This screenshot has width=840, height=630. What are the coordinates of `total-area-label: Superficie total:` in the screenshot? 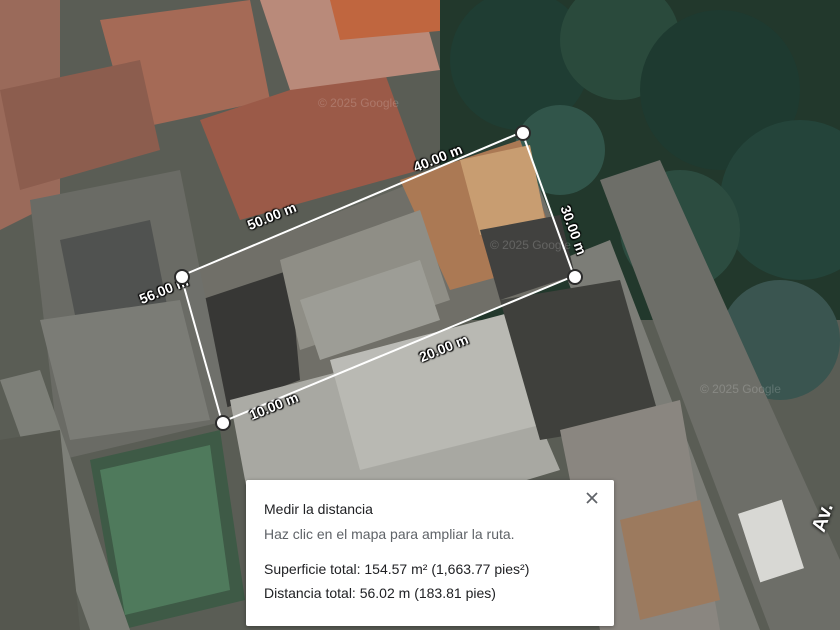 It's located at (312, 569).